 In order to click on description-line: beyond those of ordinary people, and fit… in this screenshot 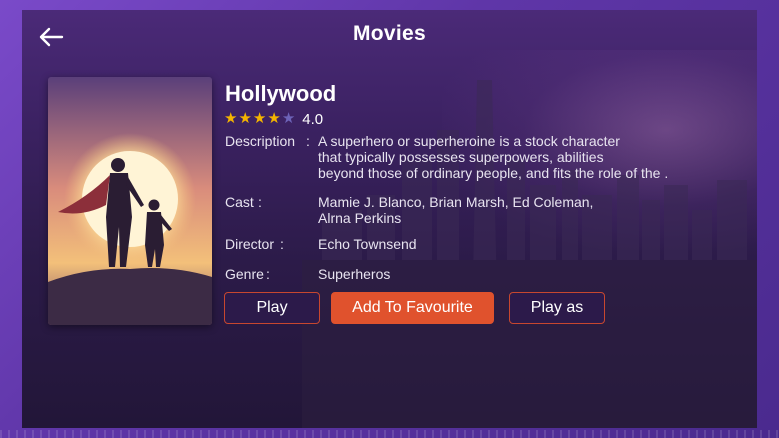, I will do `click(493, 173)`.